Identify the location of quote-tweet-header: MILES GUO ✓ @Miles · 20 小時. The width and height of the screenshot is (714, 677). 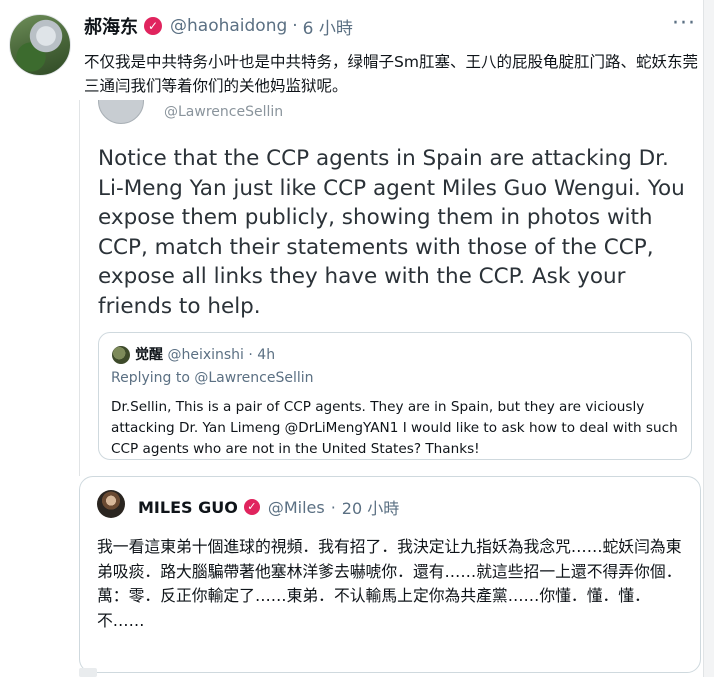
(268, 507).